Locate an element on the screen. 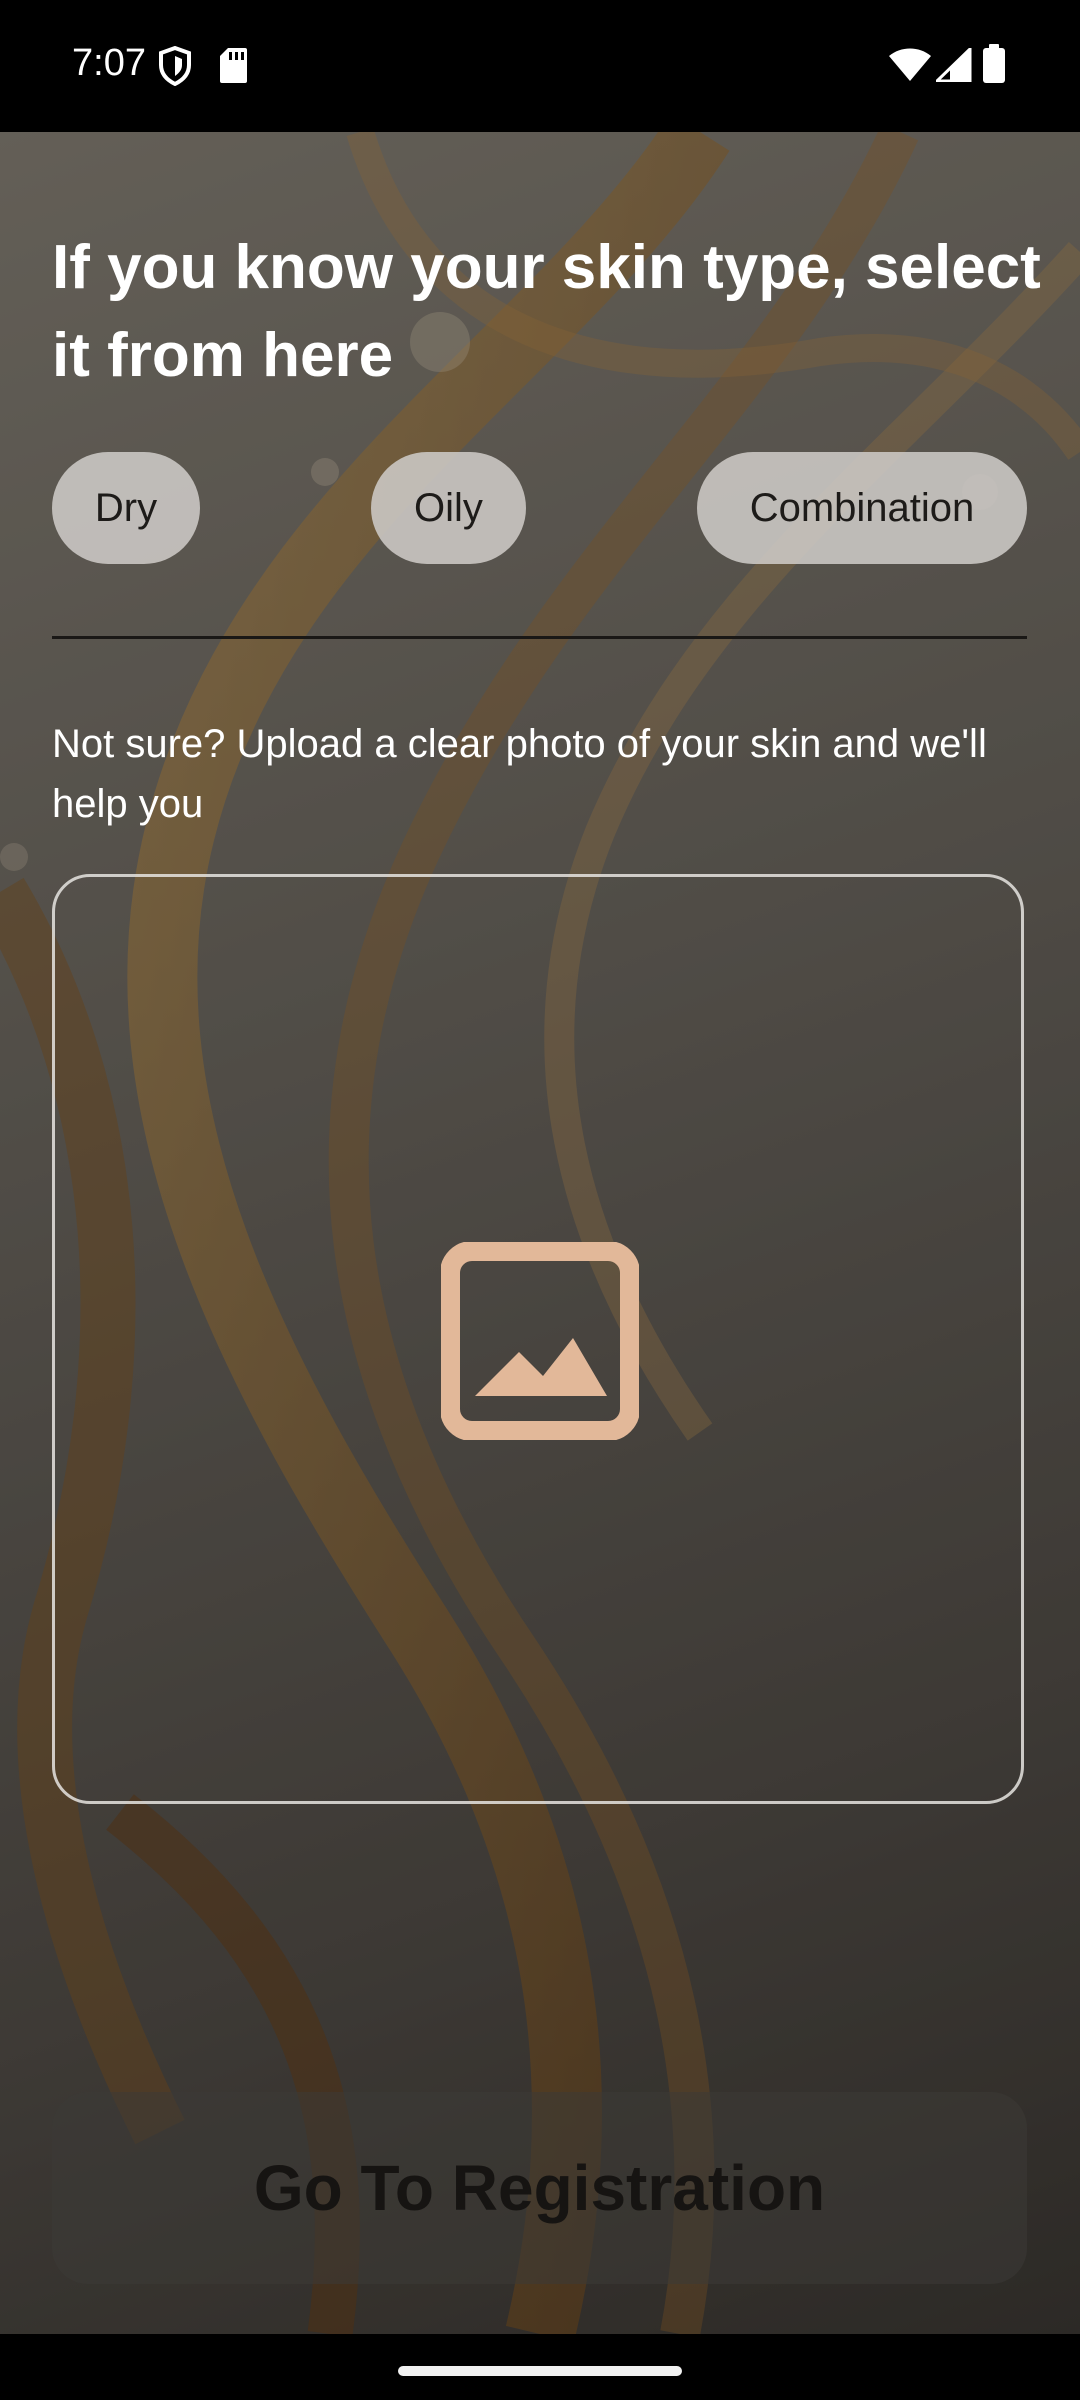 The height and width of the screenshot is (2400, 1080). status-bar: 7:07 is located at coordinates (540, 66).